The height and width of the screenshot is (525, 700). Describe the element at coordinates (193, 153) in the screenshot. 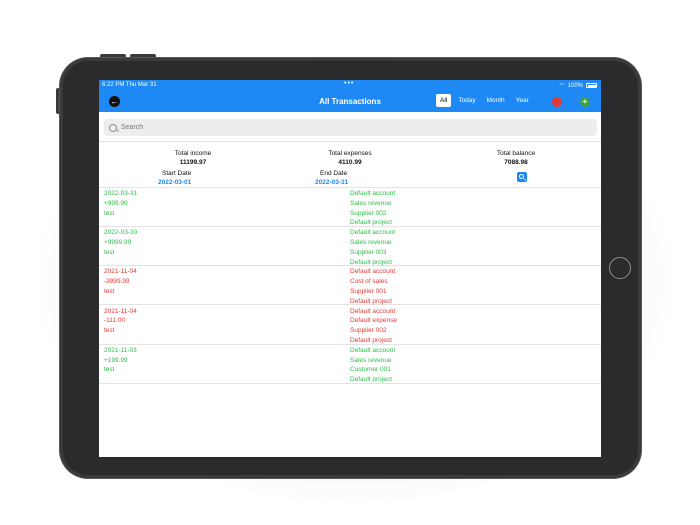

I see `income-label: Total income` at that location.